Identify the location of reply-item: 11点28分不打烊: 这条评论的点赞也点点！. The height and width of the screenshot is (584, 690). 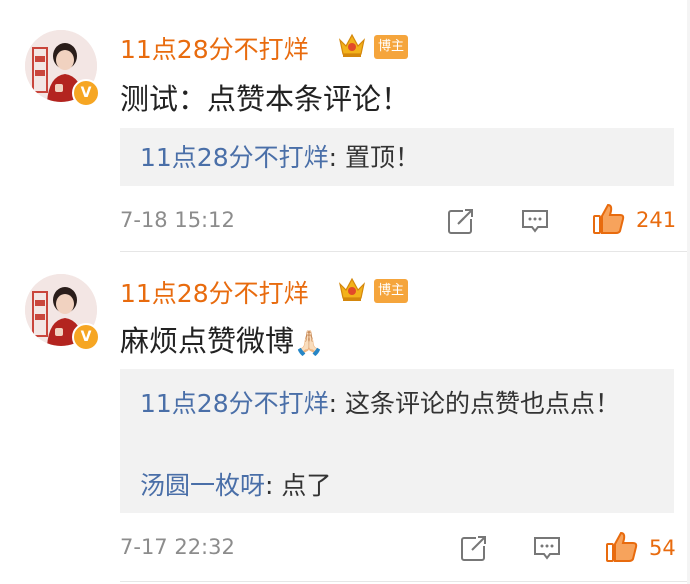
(400, 404).